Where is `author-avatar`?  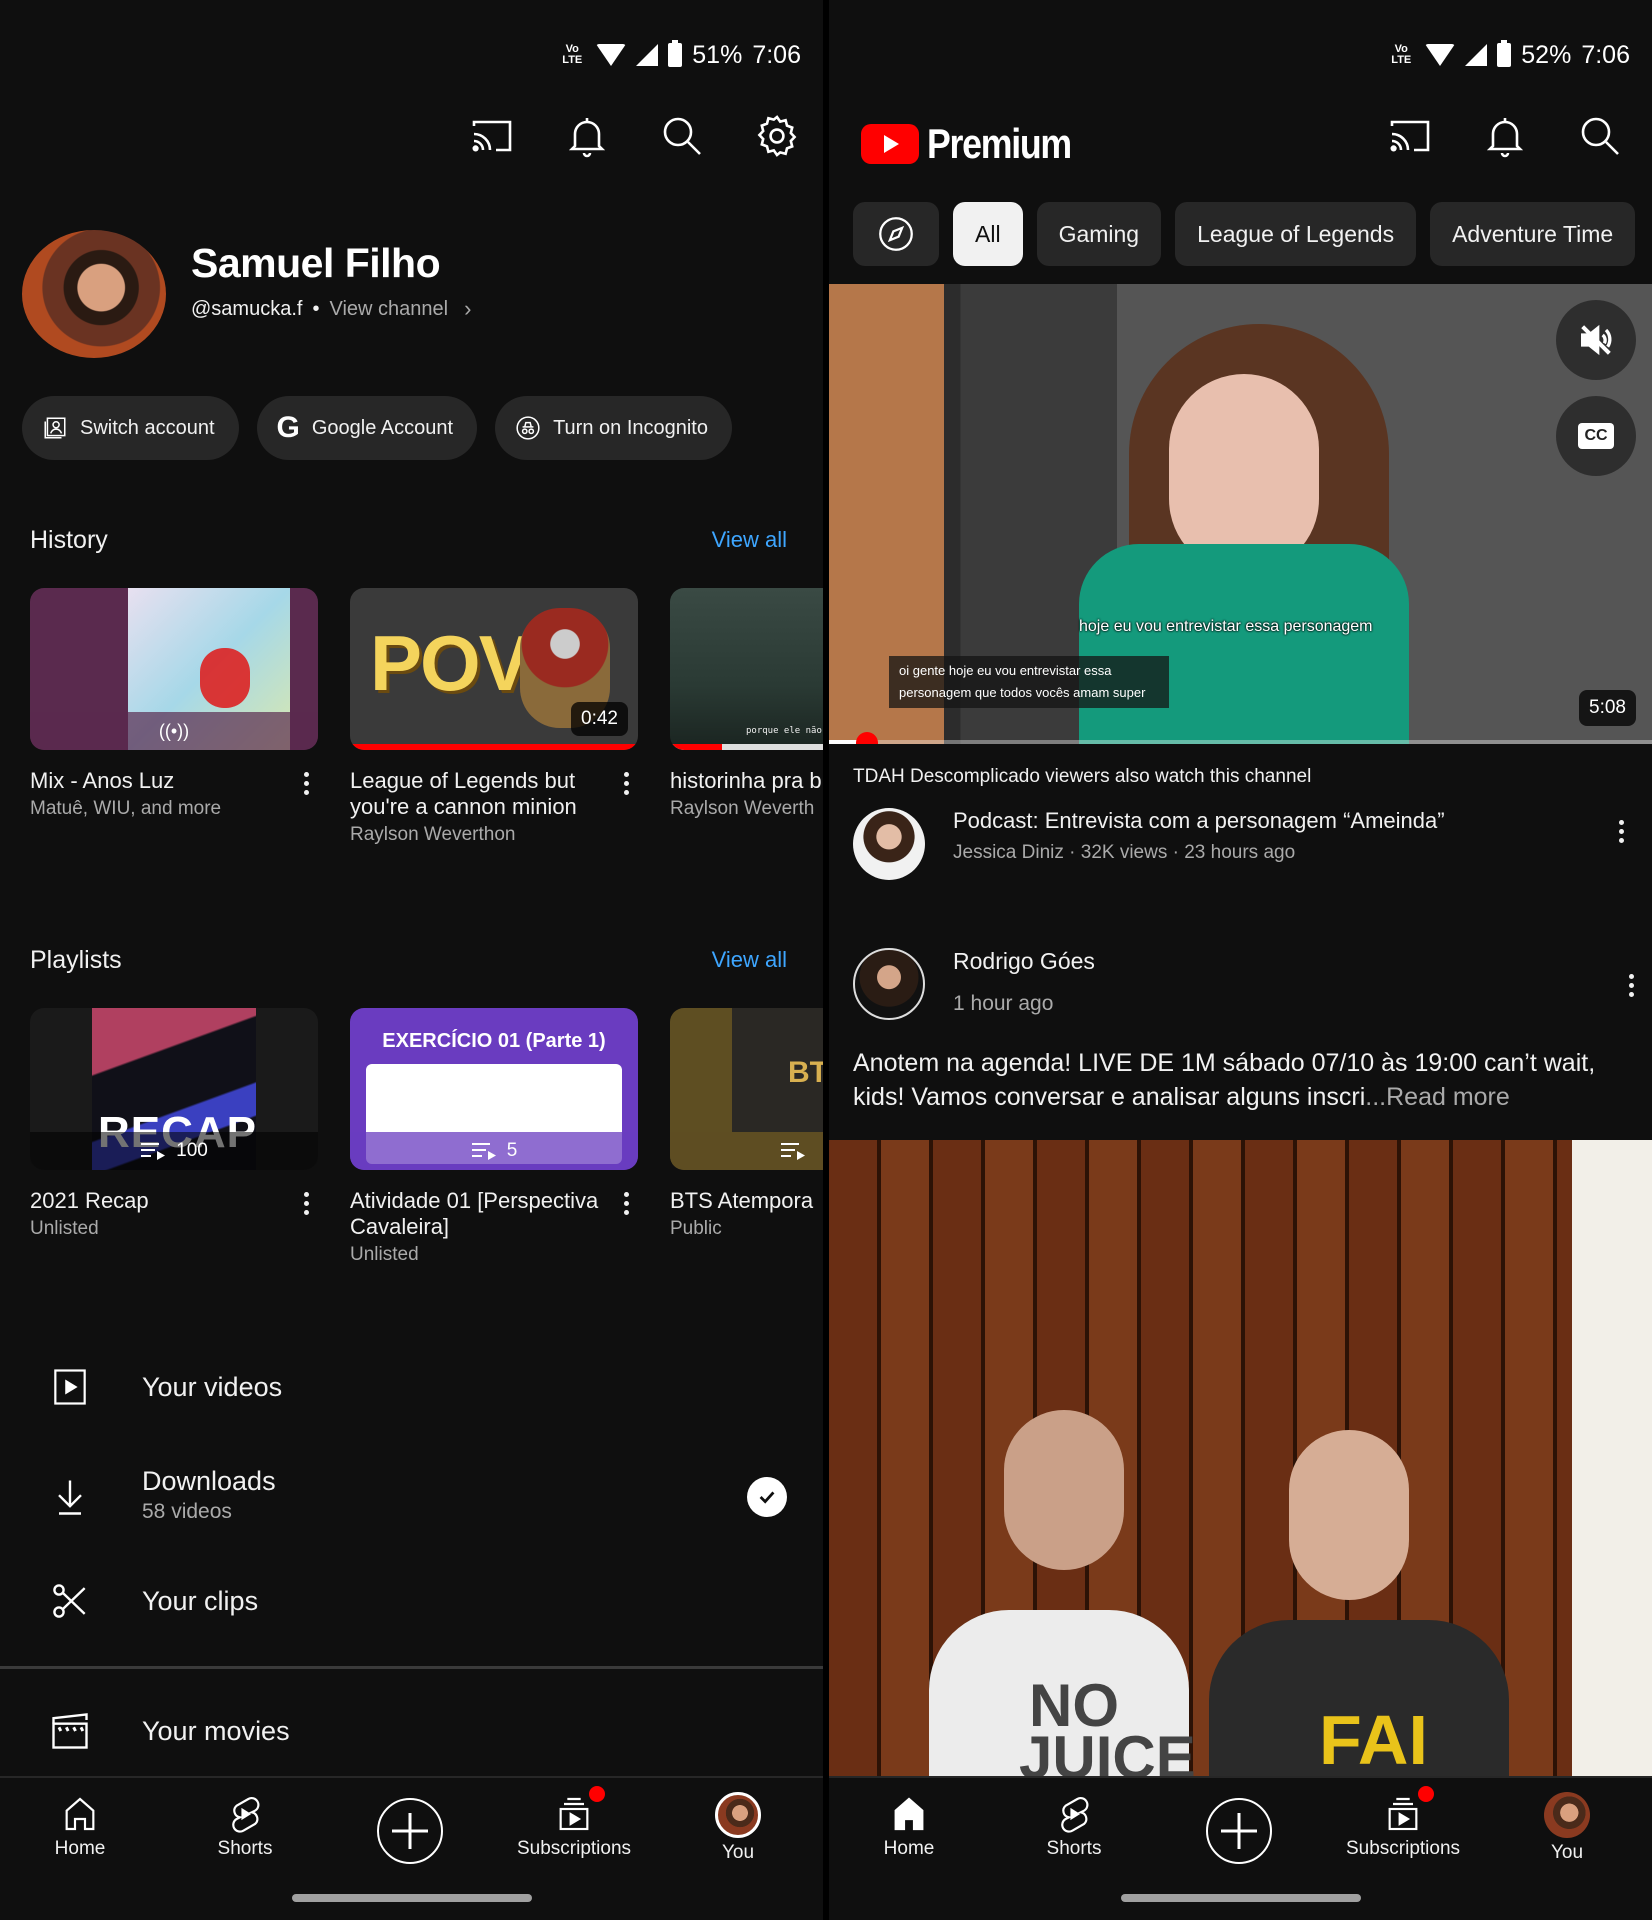
author-avatar is located at coordinates (889, 984).